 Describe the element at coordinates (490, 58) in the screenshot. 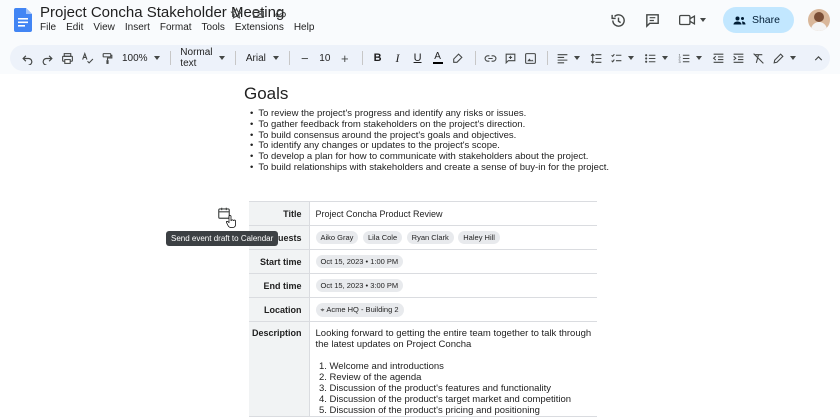

I see `link-icon` at that location.